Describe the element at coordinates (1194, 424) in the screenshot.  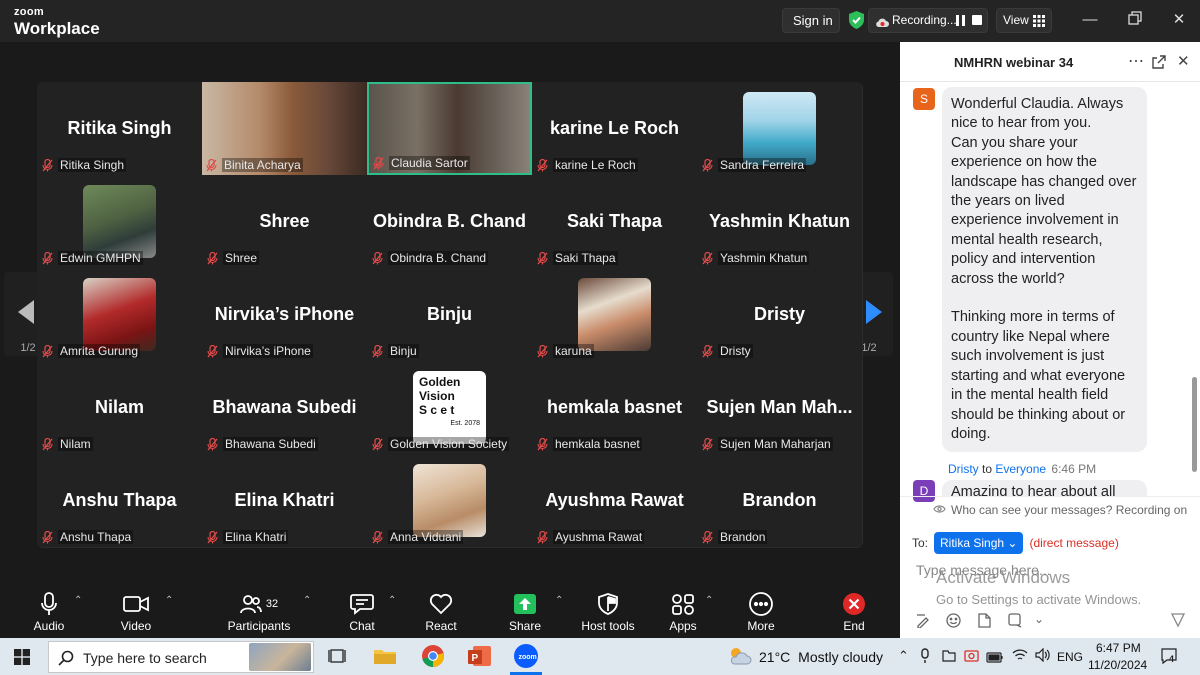
I see `chat-scrollbar` at that location.